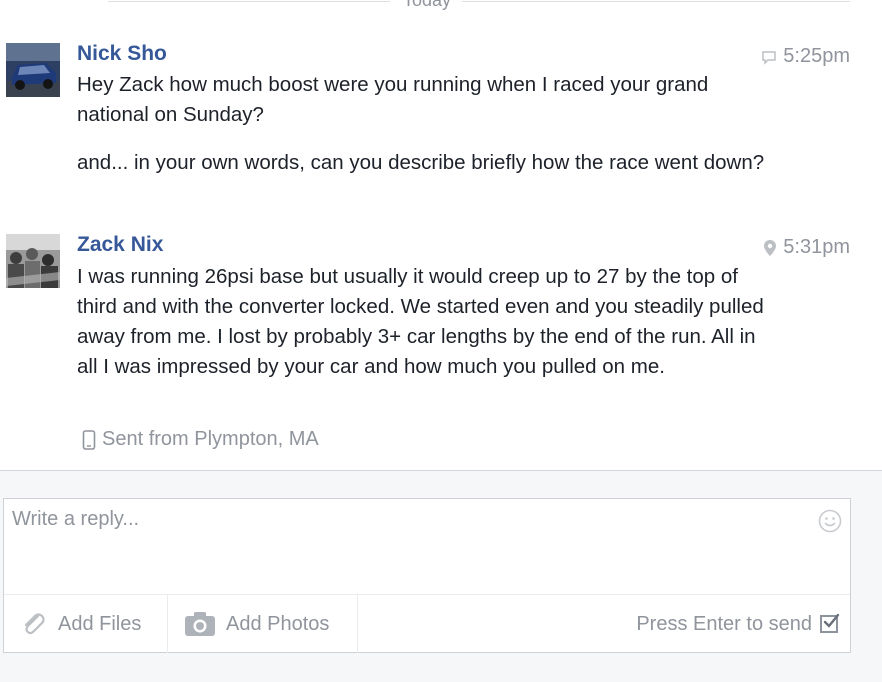 The height and width of the screenshot is (682, 882). Describe the element at coordinates (120, 245) in the screenshot. I see `message-author: Zack Nix` at that location.